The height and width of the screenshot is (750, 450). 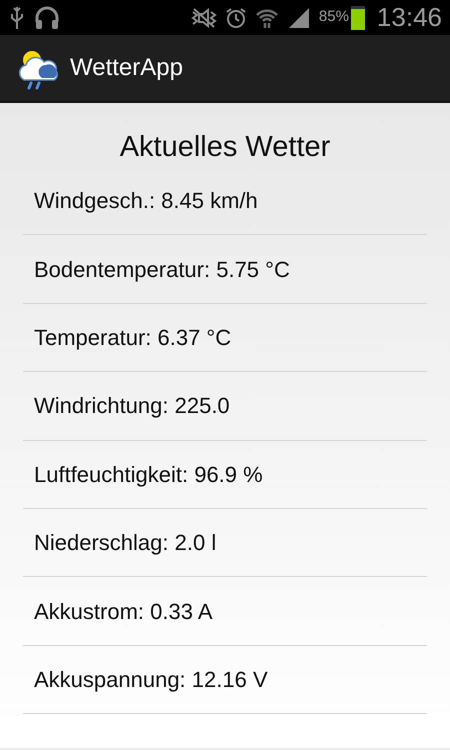 I want to click on reading-text: Windrichtung: 225.0, so click(x=132, y=406).